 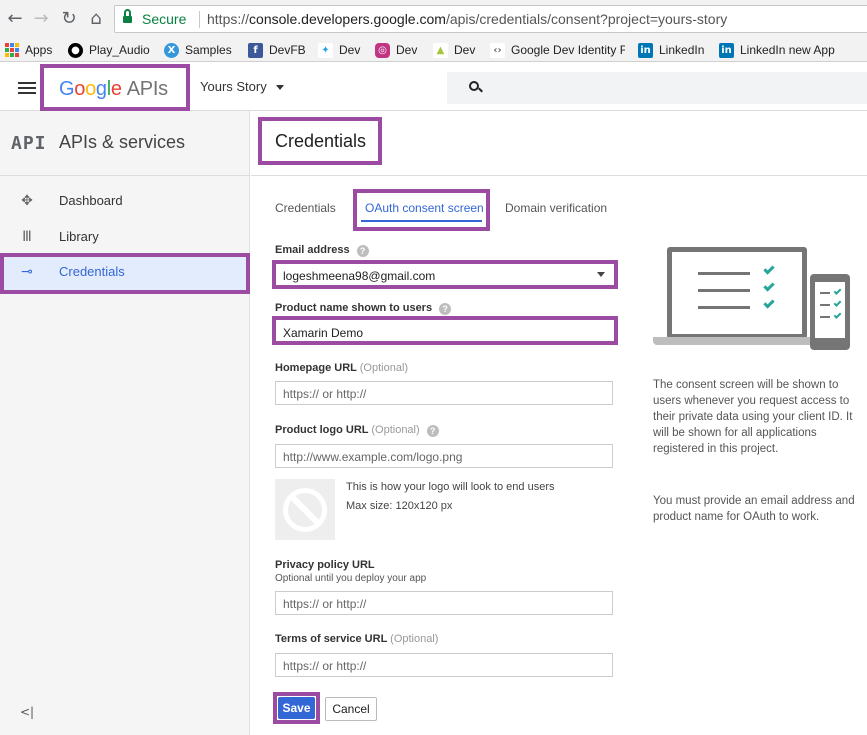 What do you see at coordinates (351, 709) in the screenshot?
I see `cancel-button: Cancel` at bounding box center [351, 709].